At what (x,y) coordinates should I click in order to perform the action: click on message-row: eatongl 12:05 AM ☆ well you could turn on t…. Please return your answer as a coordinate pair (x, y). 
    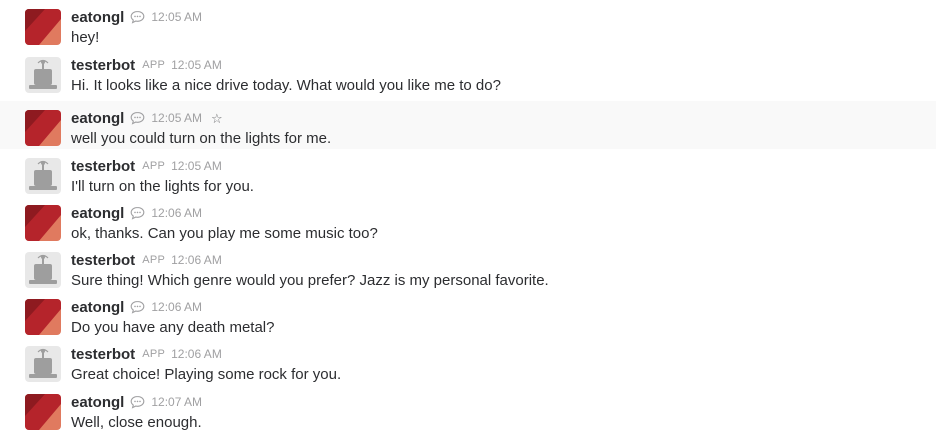
    Looking at the image, I should click on (468, 125).